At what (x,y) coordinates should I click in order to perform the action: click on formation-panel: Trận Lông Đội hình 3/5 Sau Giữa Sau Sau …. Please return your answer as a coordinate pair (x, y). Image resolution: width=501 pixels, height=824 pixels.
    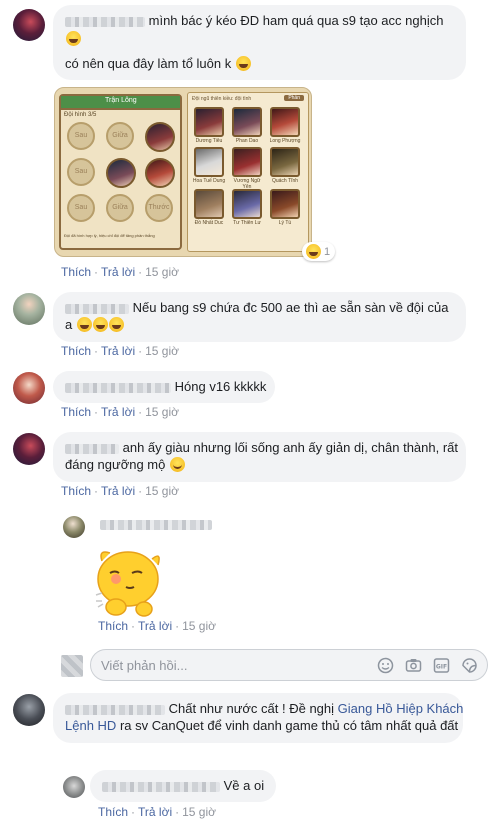
    Looking at the image, I should click on (120, 172).